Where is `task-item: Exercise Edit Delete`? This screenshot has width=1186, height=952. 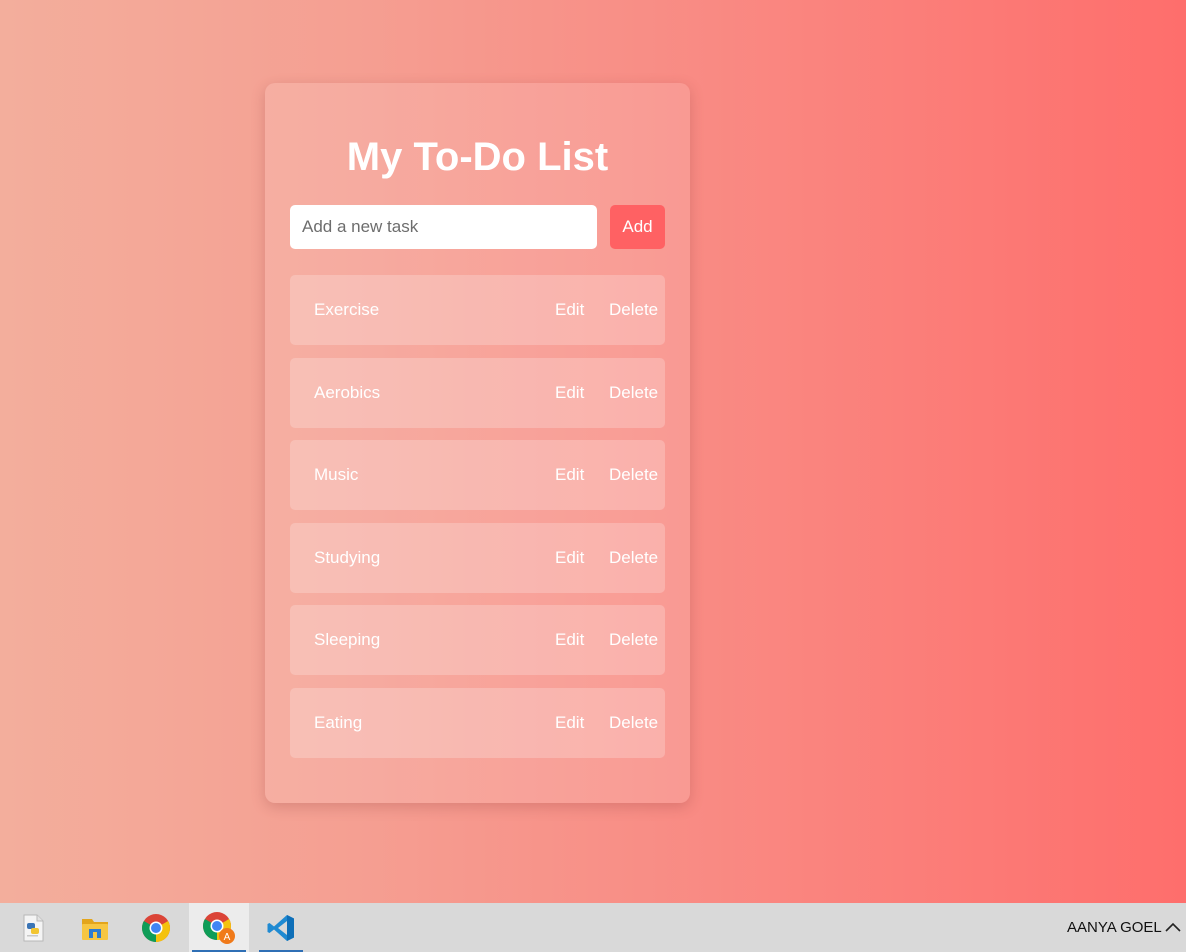
task-item: Exercise Edit Delete is located at coordinates (477, 310).